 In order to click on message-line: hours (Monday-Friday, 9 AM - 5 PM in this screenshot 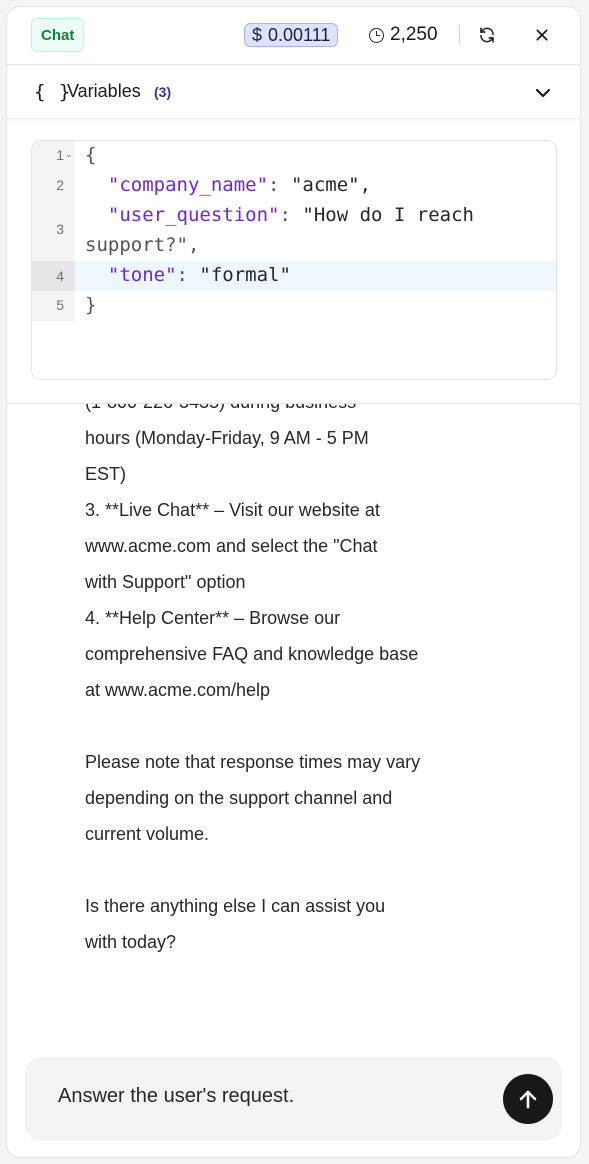, I will do `click(227, 438)`.